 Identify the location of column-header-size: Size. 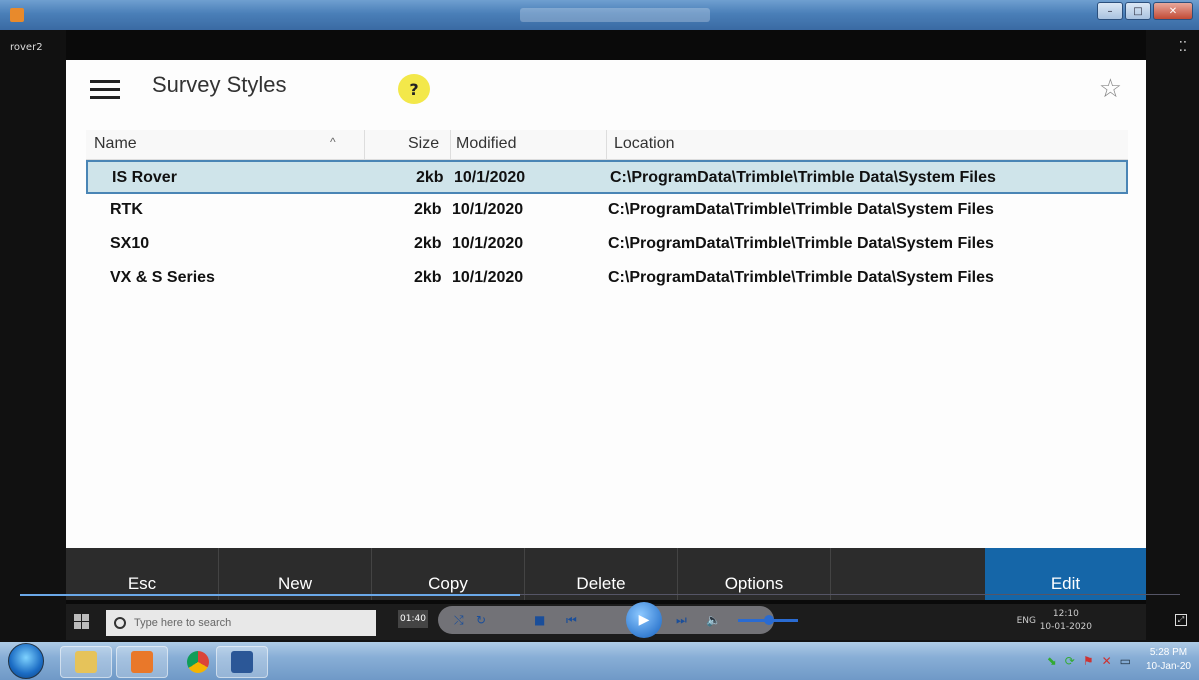
(423, 144).